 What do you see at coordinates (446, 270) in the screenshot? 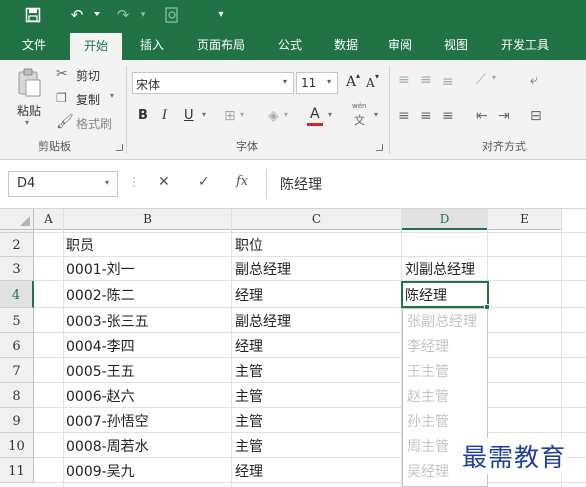
I see `cell-d-3: 刘副总经理` at bounding box center [446, 270].